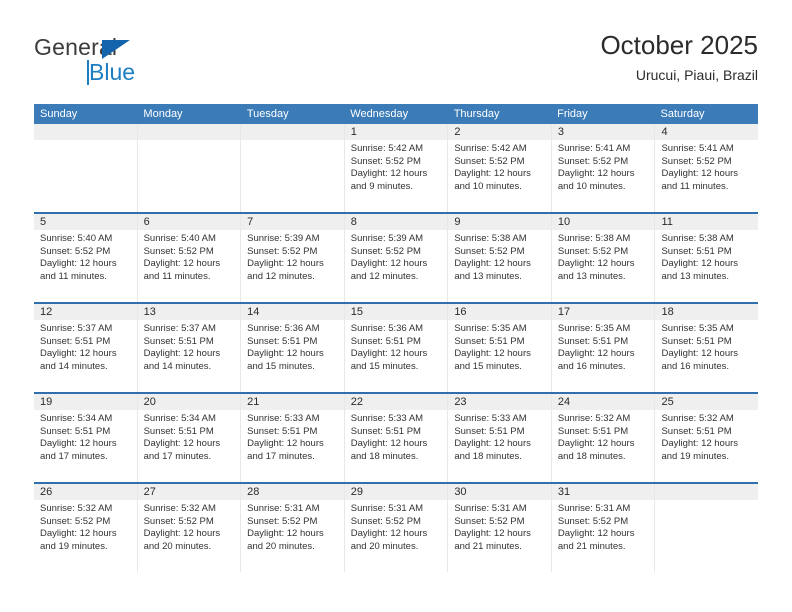  What do you see at coordinates (596, 360) in the screenshot?
I see `daylight-text: Daylight: 12 hours and 16 minutes.` at bounding box center [596, 360].